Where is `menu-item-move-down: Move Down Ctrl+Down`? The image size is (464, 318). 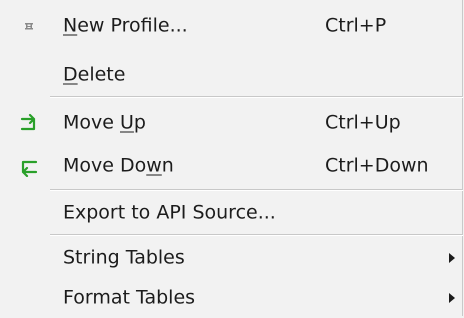
menu-item-move-down: Move Down Ctrl+Down is located at coordinates (231, 166).